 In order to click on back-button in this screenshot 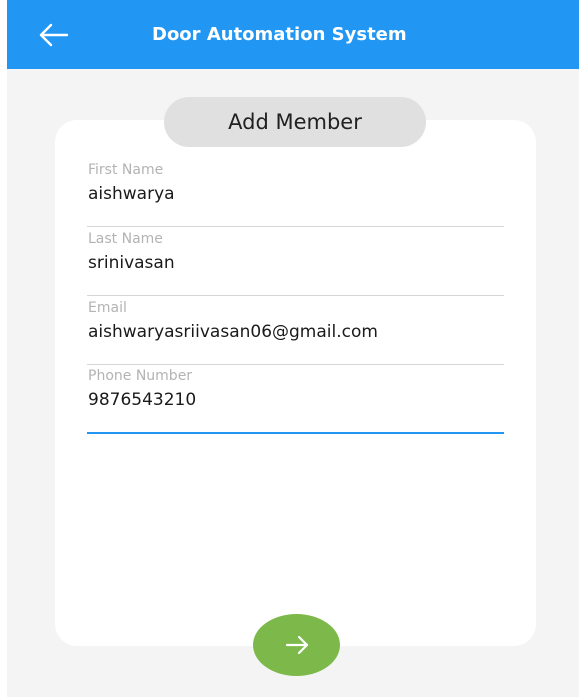, I will do `click(54, 35)`.